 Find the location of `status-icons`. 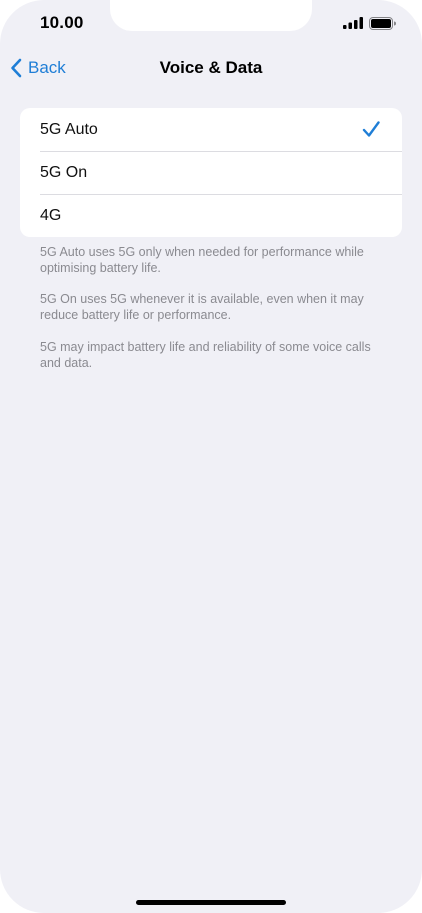

status-icons is located at coordinates (369, 23).